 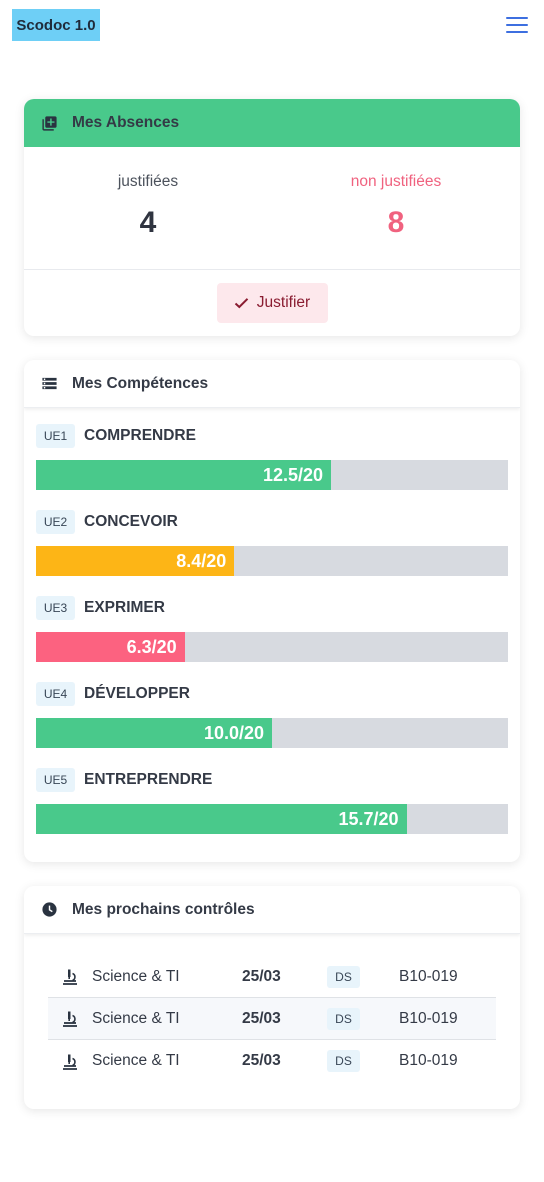 I want to click on score-bar: 8.4/20, so click(x=272, y=561).